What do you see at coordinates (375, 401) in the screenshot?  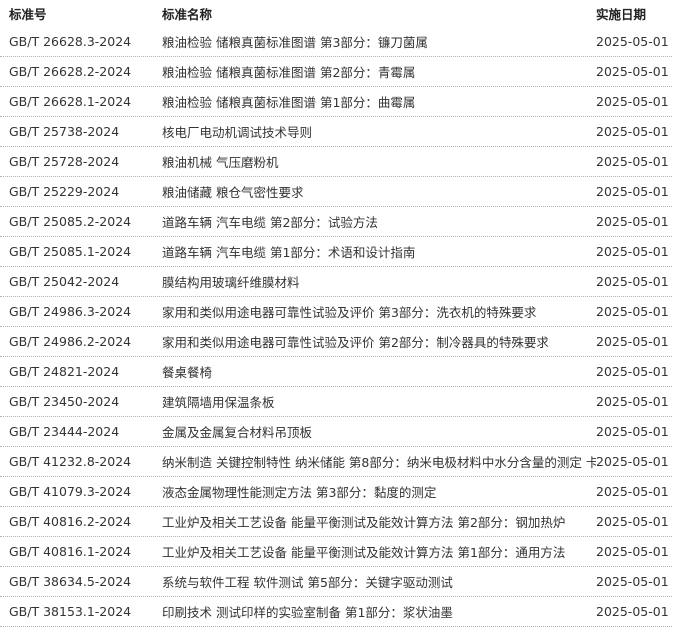 I see `standard-name-link: 建筑隔墙用保温条板` at bounding box center [375, 401].